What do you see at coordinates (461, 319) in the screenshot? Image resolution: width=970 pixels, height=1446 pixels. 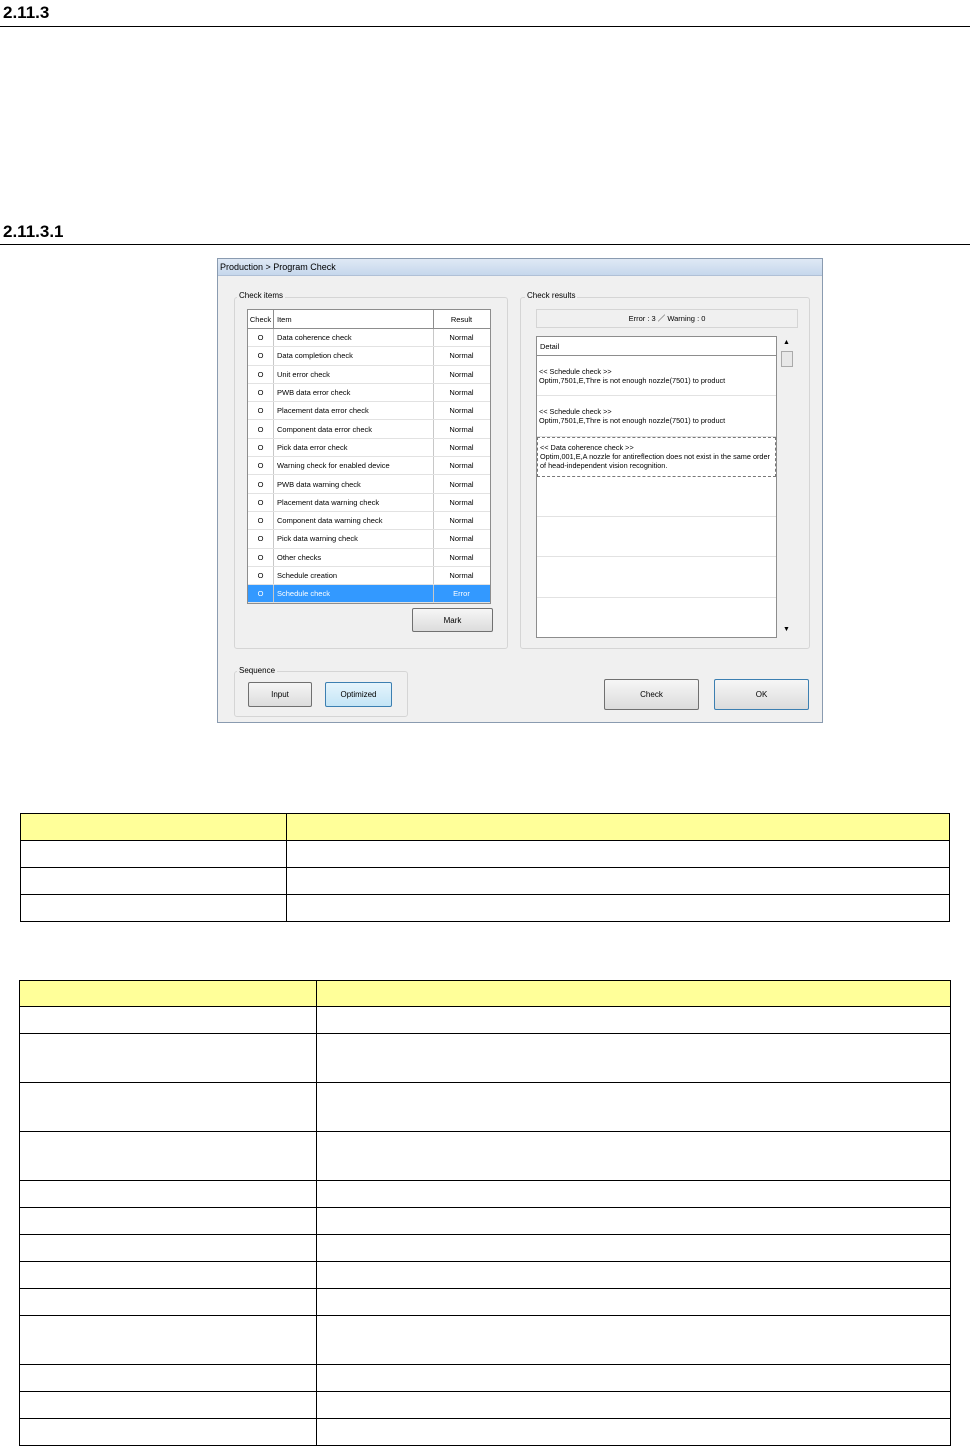 I see `column-header-result: Result` at bounding box center [461, 319].